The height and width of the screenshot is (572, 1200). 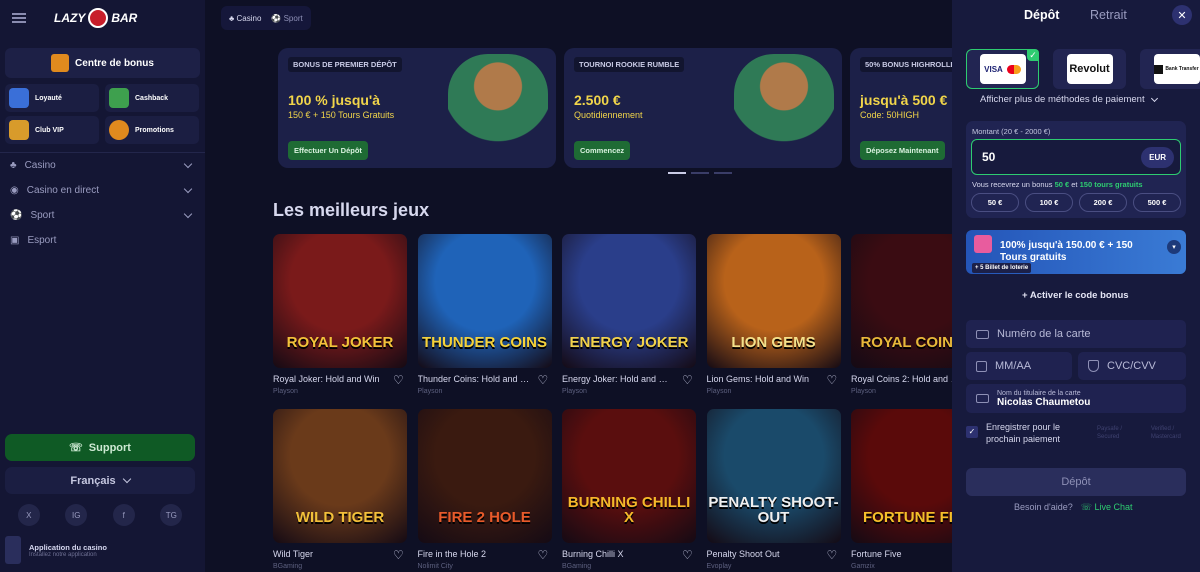 I want to click on carousel-dots, so click(x=700, y=173).